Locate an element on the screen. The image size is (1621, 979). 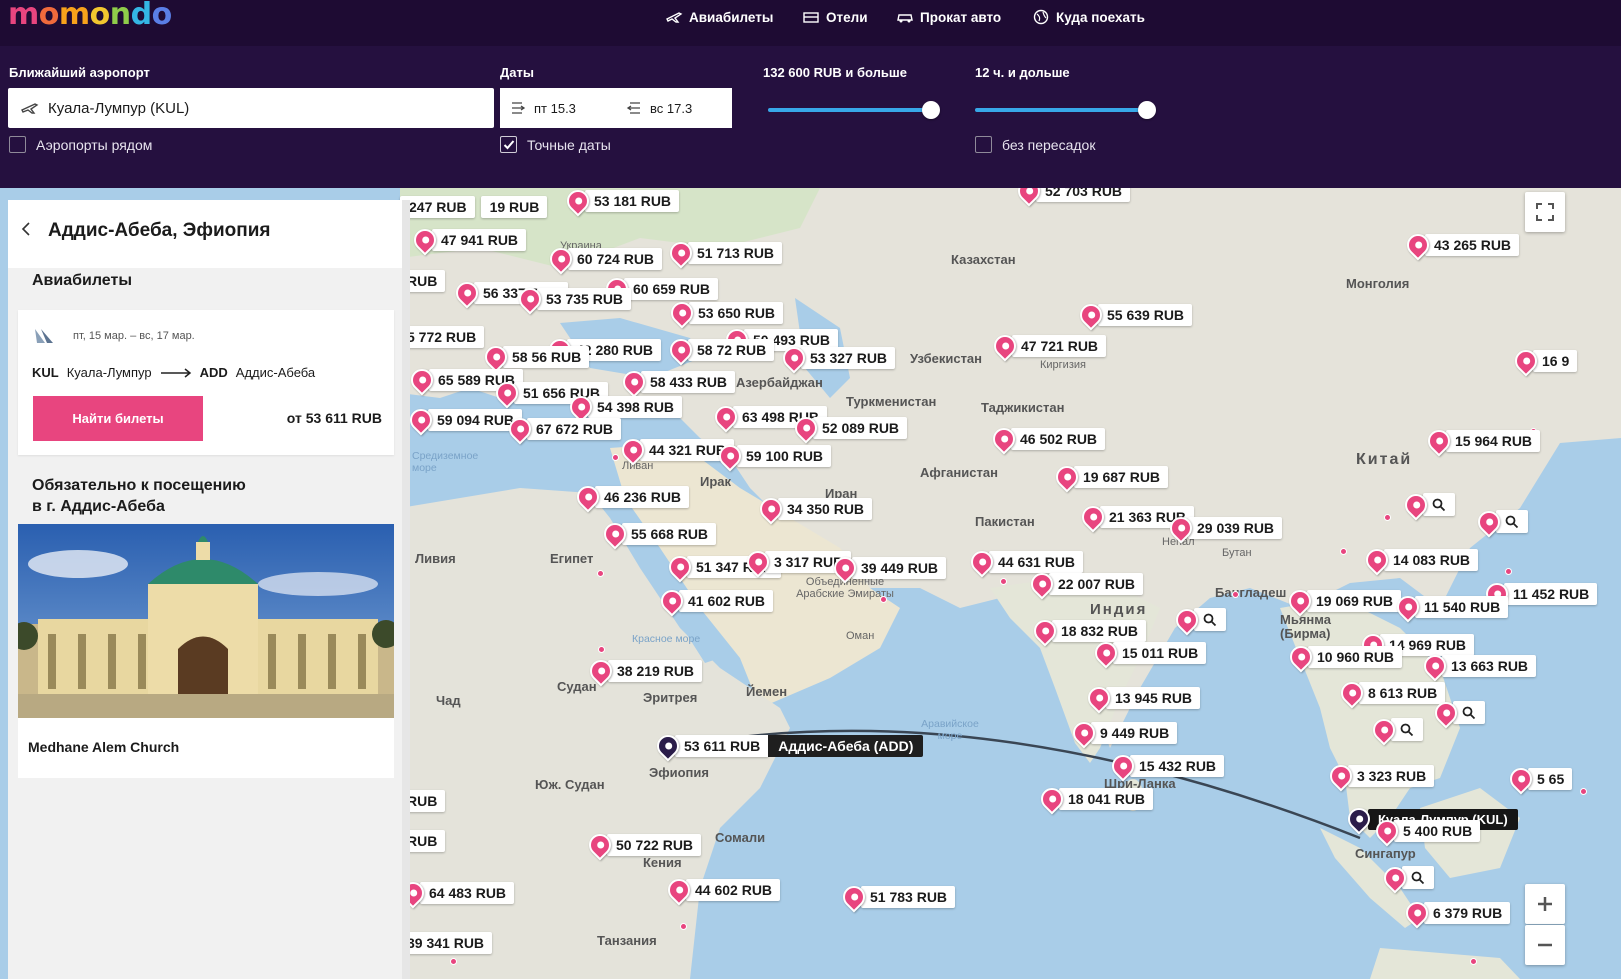
price-pin: 53 181 RUB is located at coordinates (621, 202).